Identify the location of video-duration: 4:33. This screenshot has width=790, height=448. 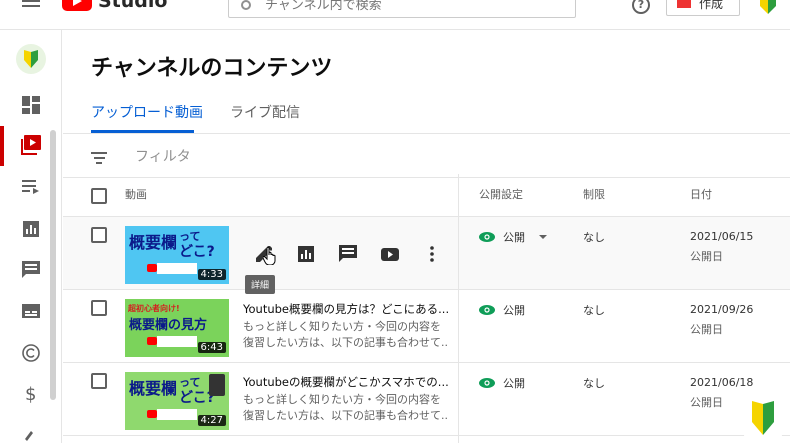
(211, 274).